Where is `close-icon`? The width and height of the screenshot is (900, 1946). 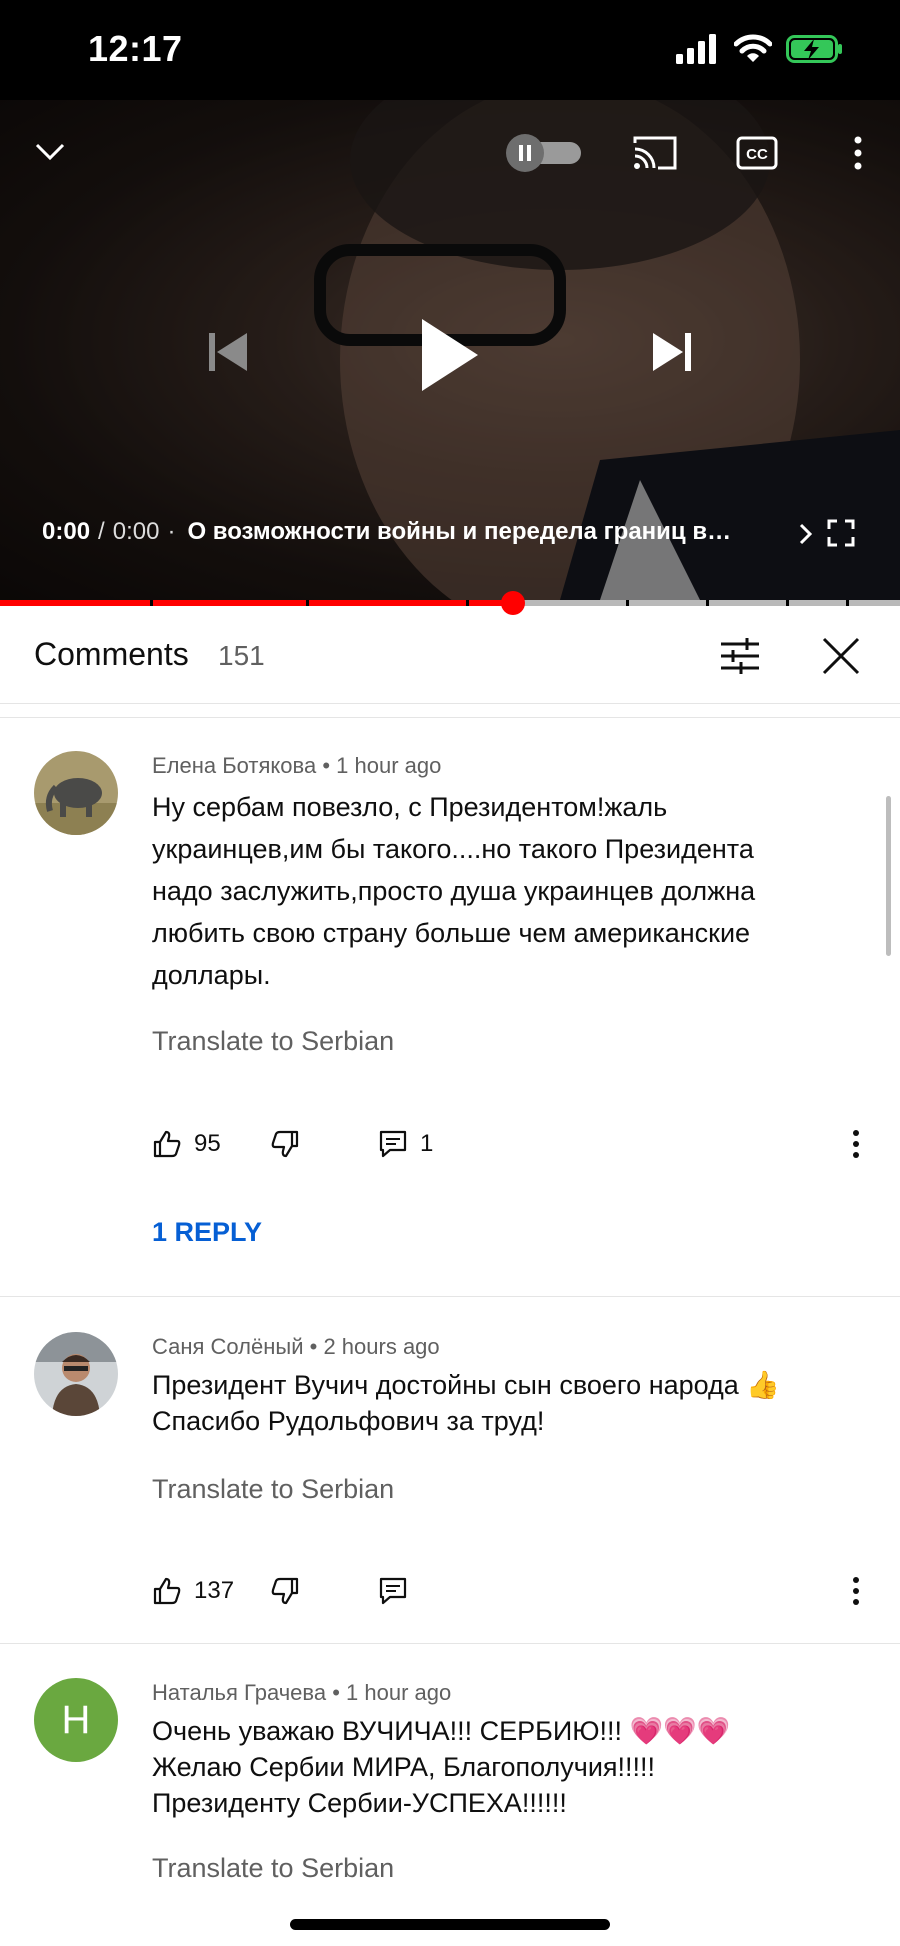 close-icon is located at coordinates (841, 656).